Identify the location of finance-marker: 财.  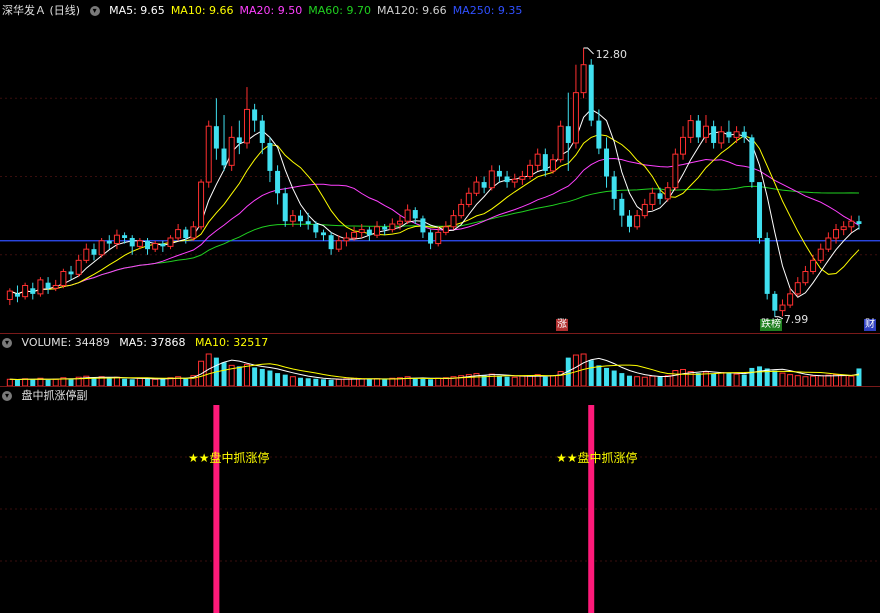
(870, 325).